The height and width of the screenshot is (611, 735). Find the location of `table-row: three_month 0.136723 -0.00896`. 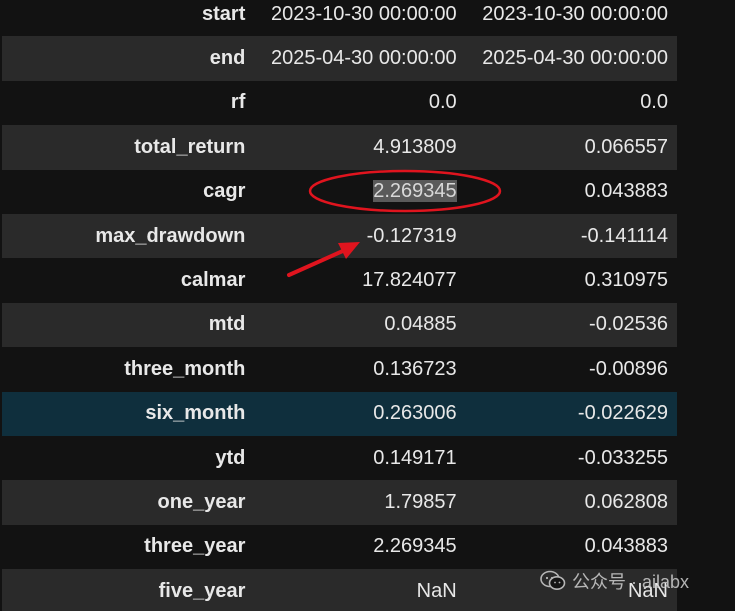

table-row: three_month 0.136723 -0.00896 is located at coordinates (339, 369).